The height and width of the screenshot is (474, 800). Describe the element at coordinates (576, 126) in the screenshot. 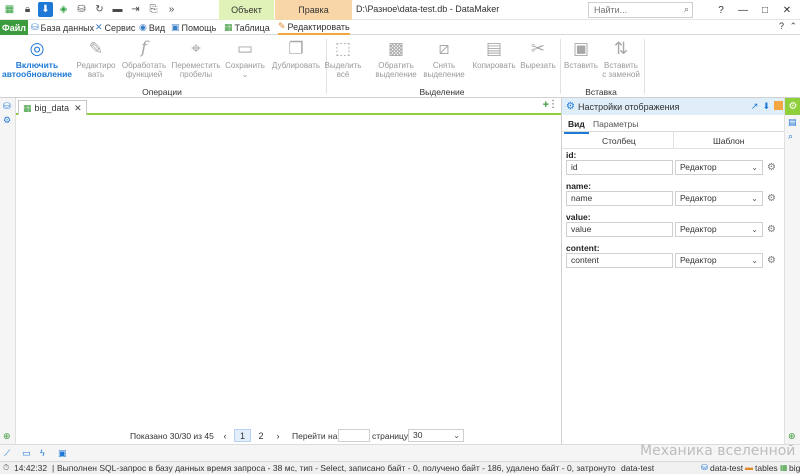

I see `tab-view: Вид` at that location.